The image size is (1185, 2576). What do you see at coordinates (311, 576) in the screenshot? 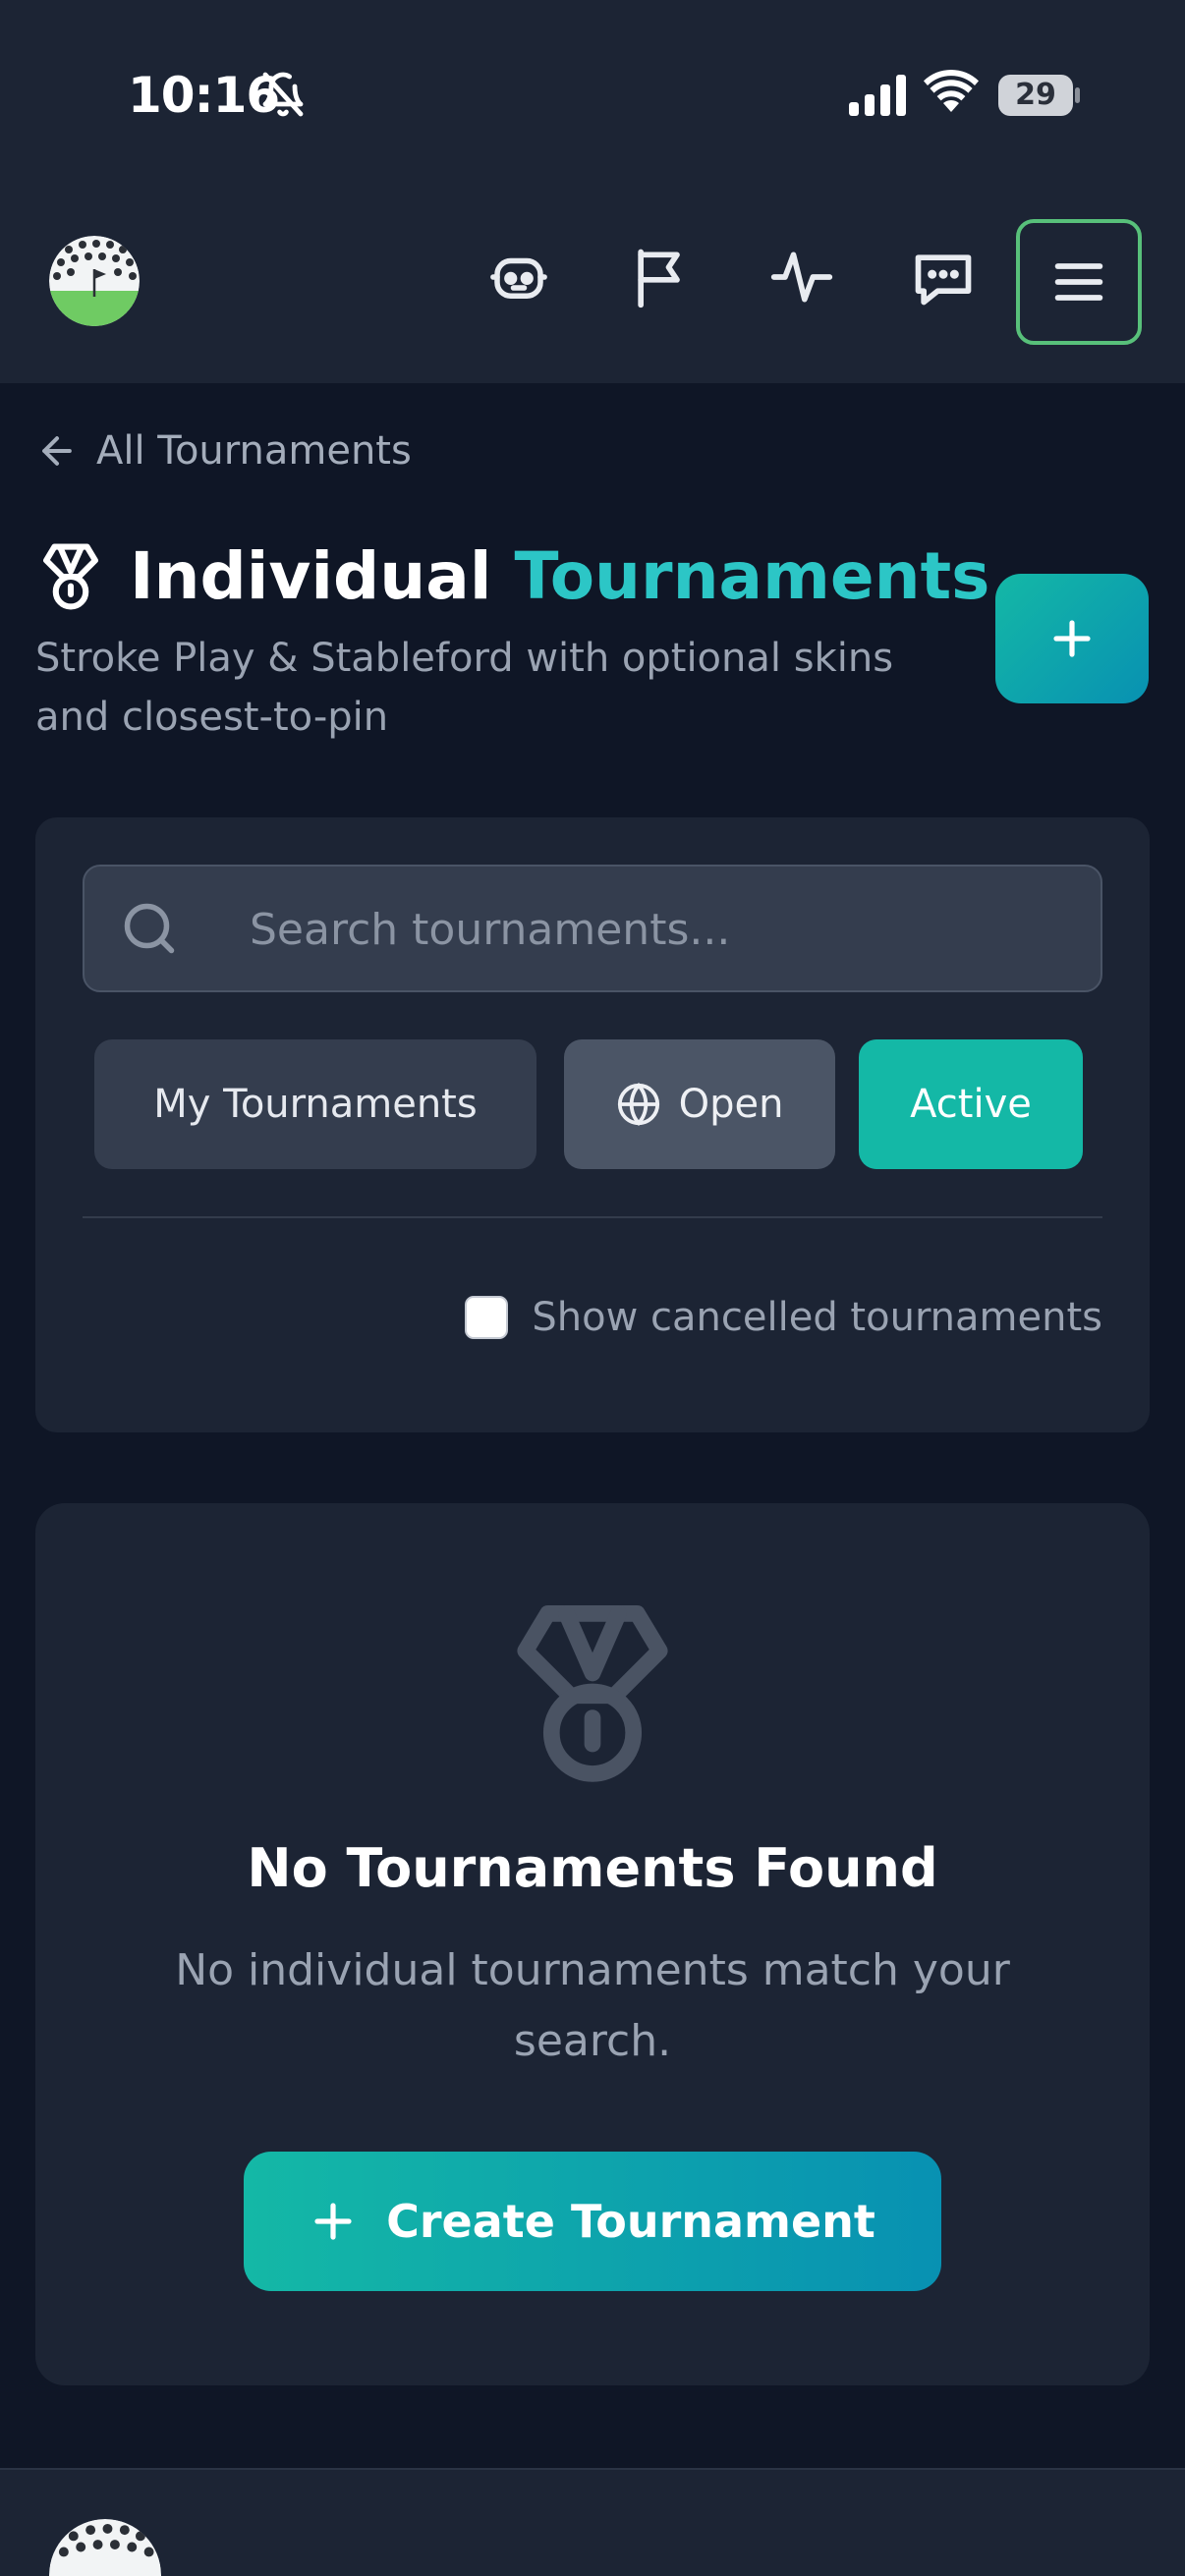
I see `title-part-individual: Individual` at bounding box center [311, 576].